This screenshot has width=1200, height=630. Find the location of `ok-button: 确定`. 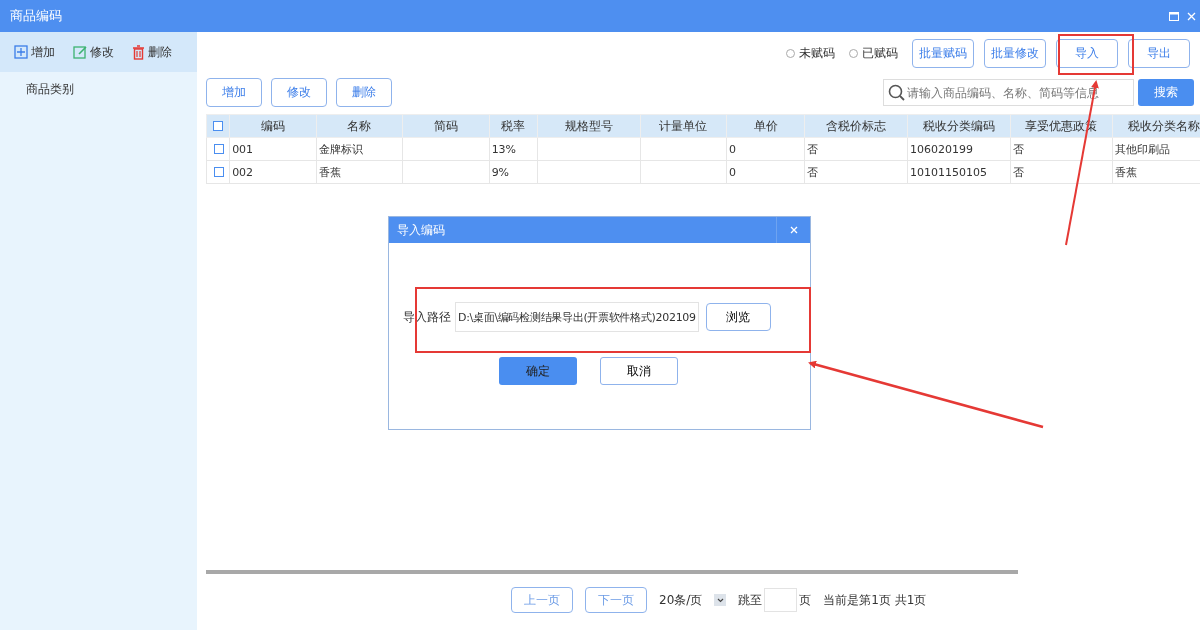

ok-button: 确定 is located at coordinates (538, 371).